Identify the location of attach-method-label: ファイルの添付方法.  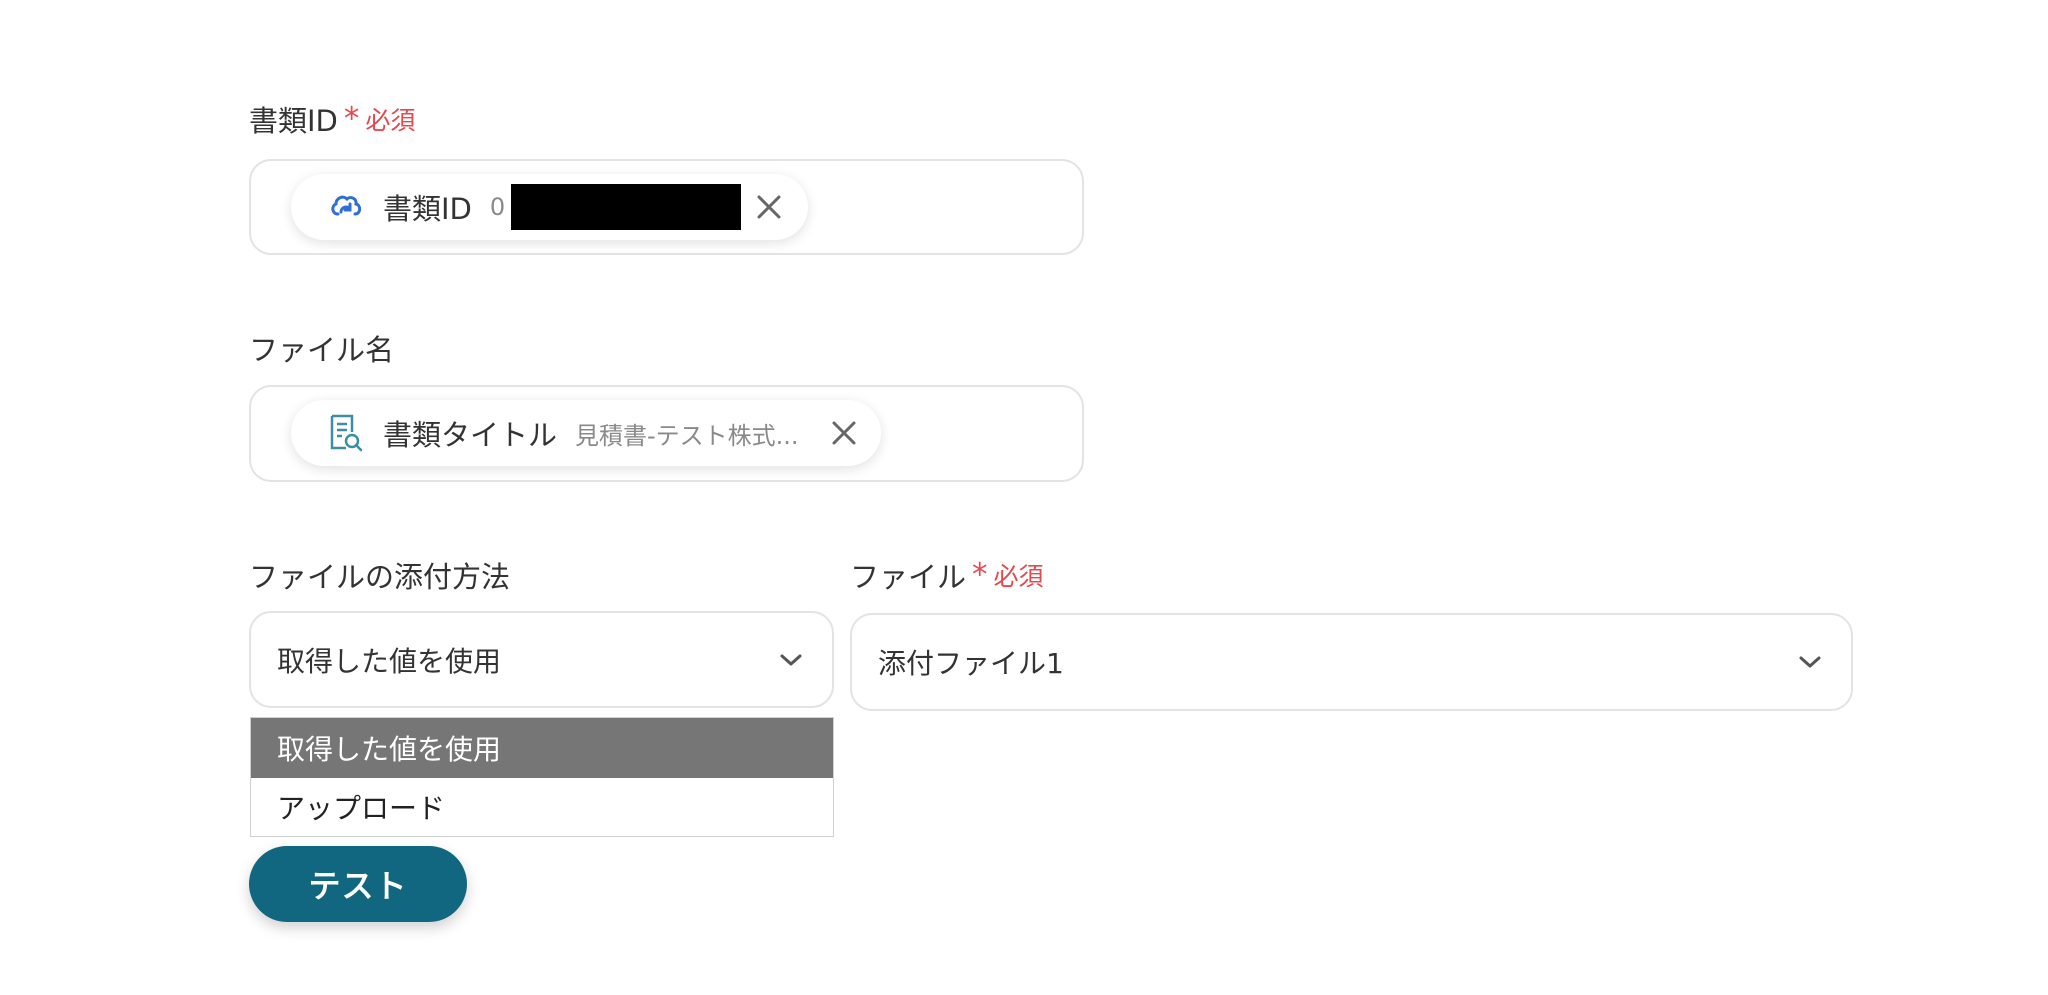
(380, 577).